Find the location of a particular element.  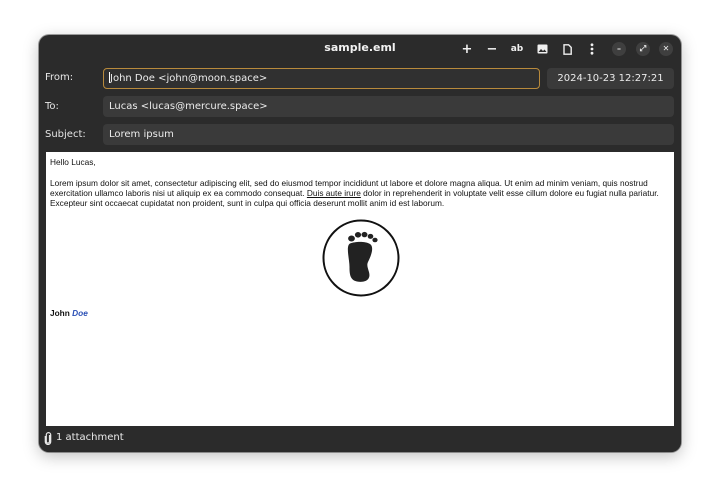

add-button: + is located at coordinates (467, 49).